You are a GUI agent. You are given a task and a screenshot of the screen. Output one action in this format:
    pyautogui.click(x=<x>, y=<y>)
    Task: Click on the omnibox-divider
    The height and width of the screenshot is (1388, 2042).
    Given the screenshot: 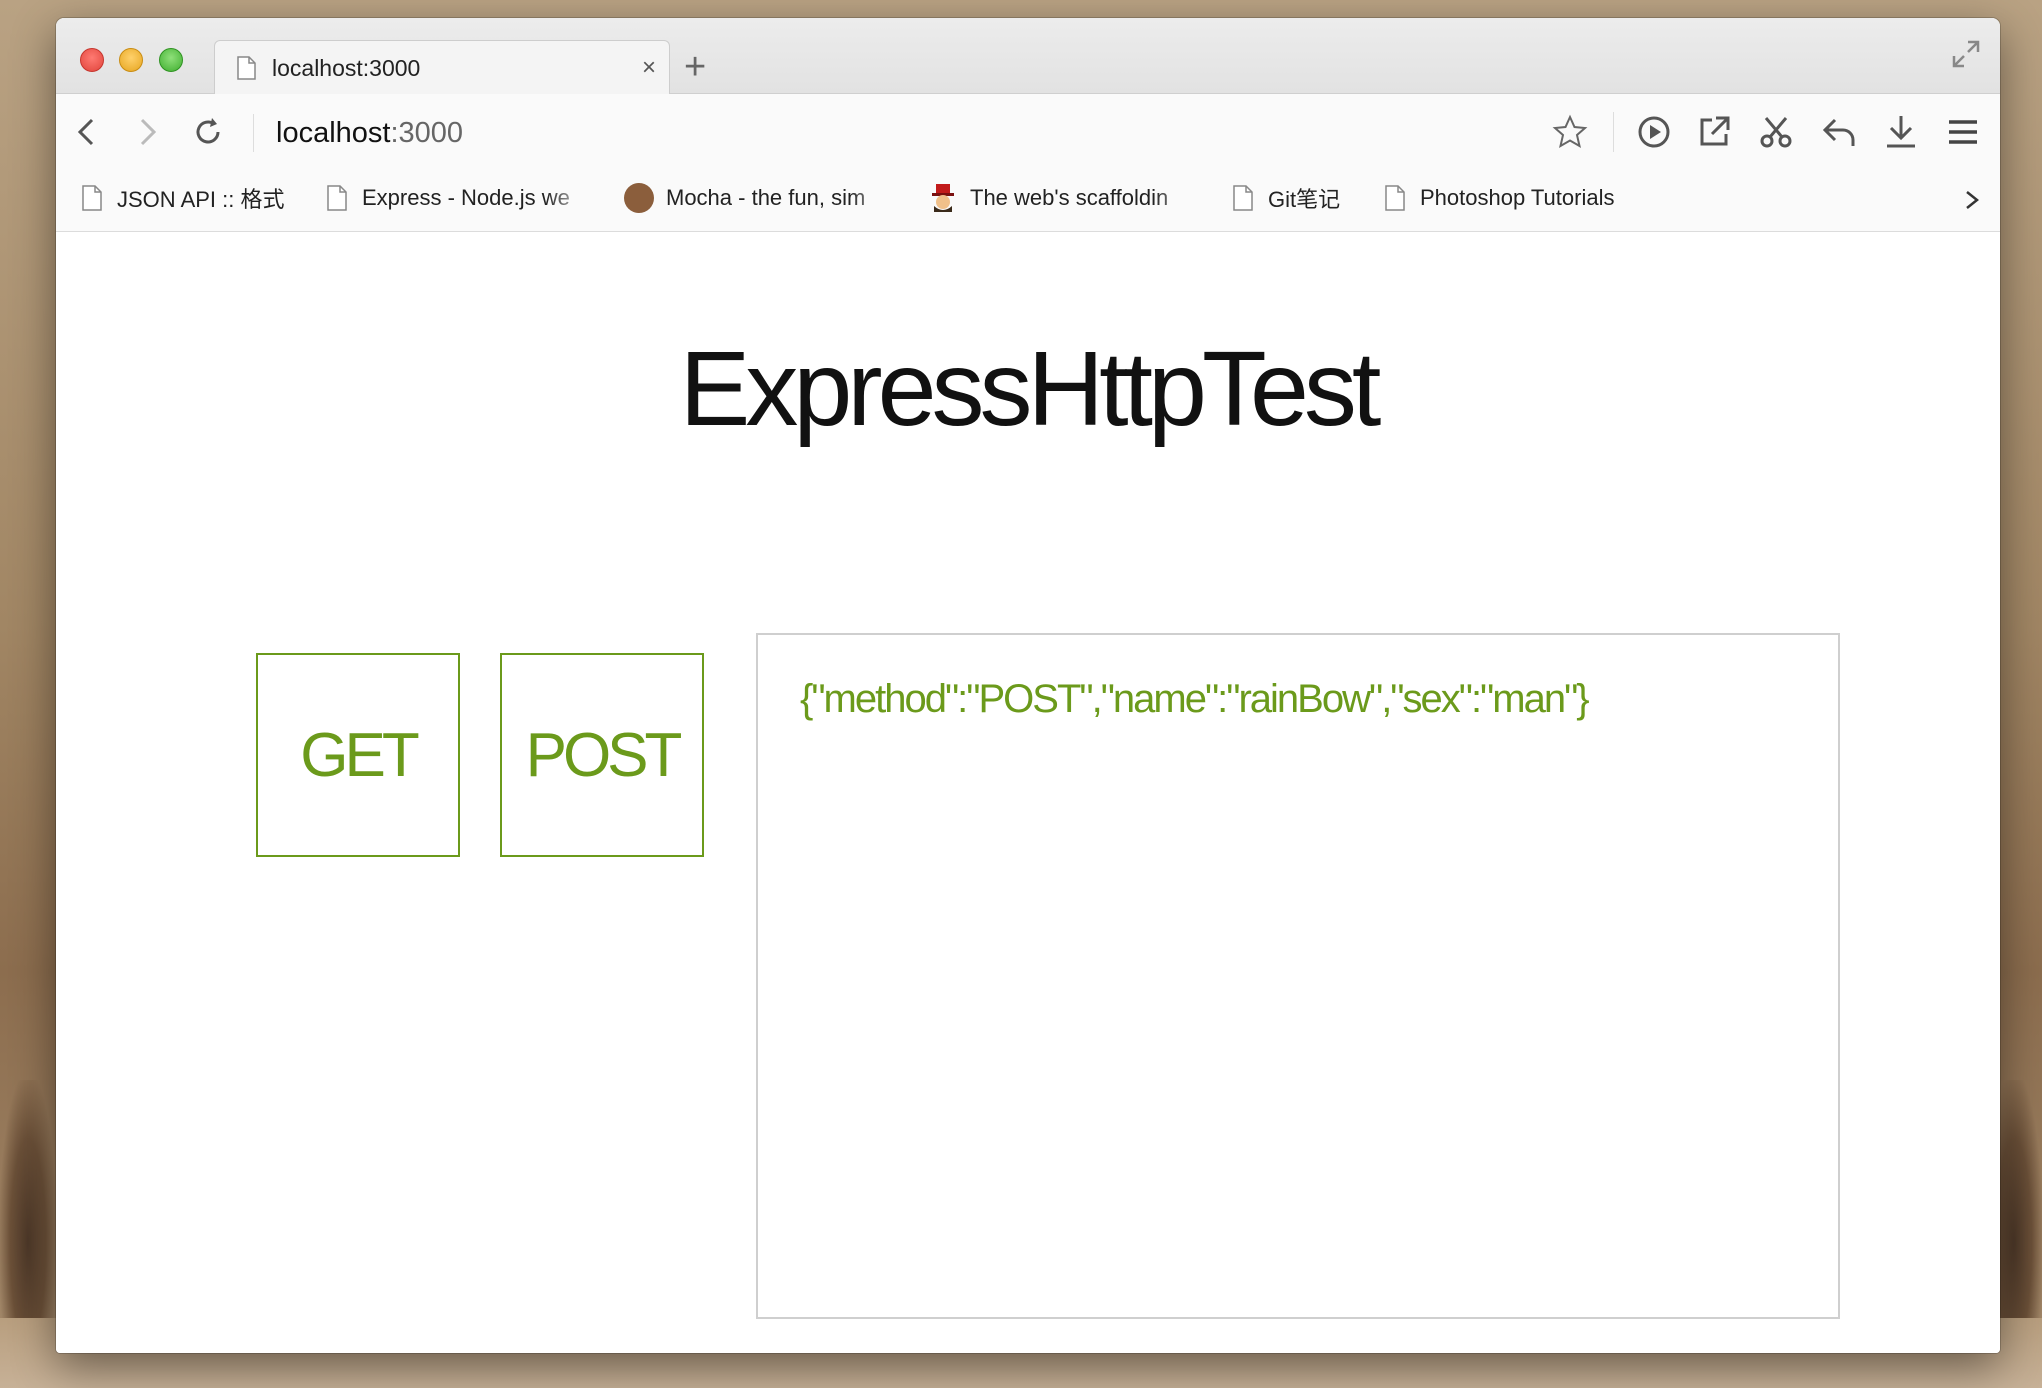 What is the action you would take?
    pyautogui.click(x=253, y=133)
    